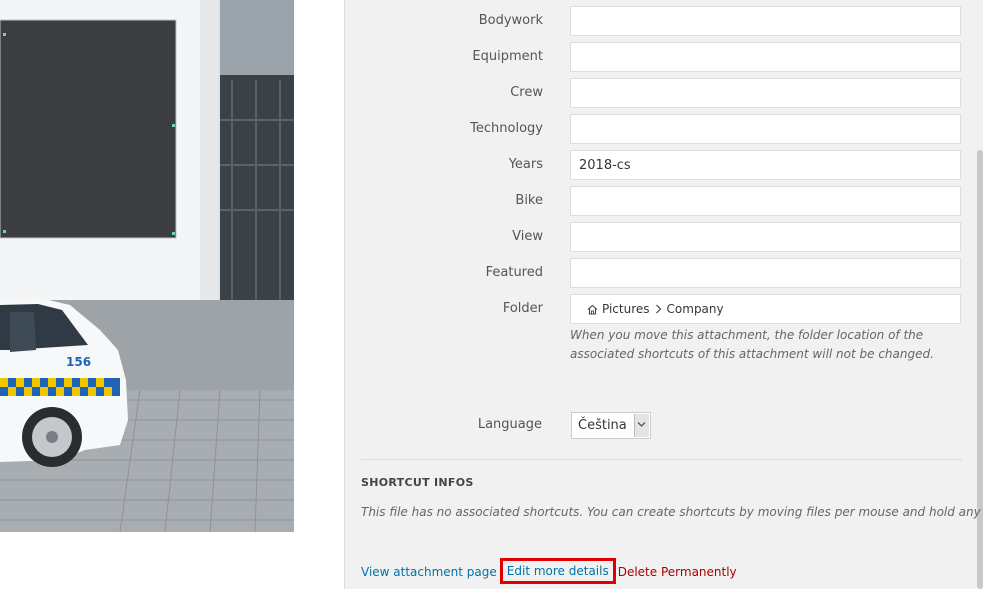  What do you see at coordinates (592, 311) in the screenshot?
I see `home-icon` at bounding box center [592, 311].